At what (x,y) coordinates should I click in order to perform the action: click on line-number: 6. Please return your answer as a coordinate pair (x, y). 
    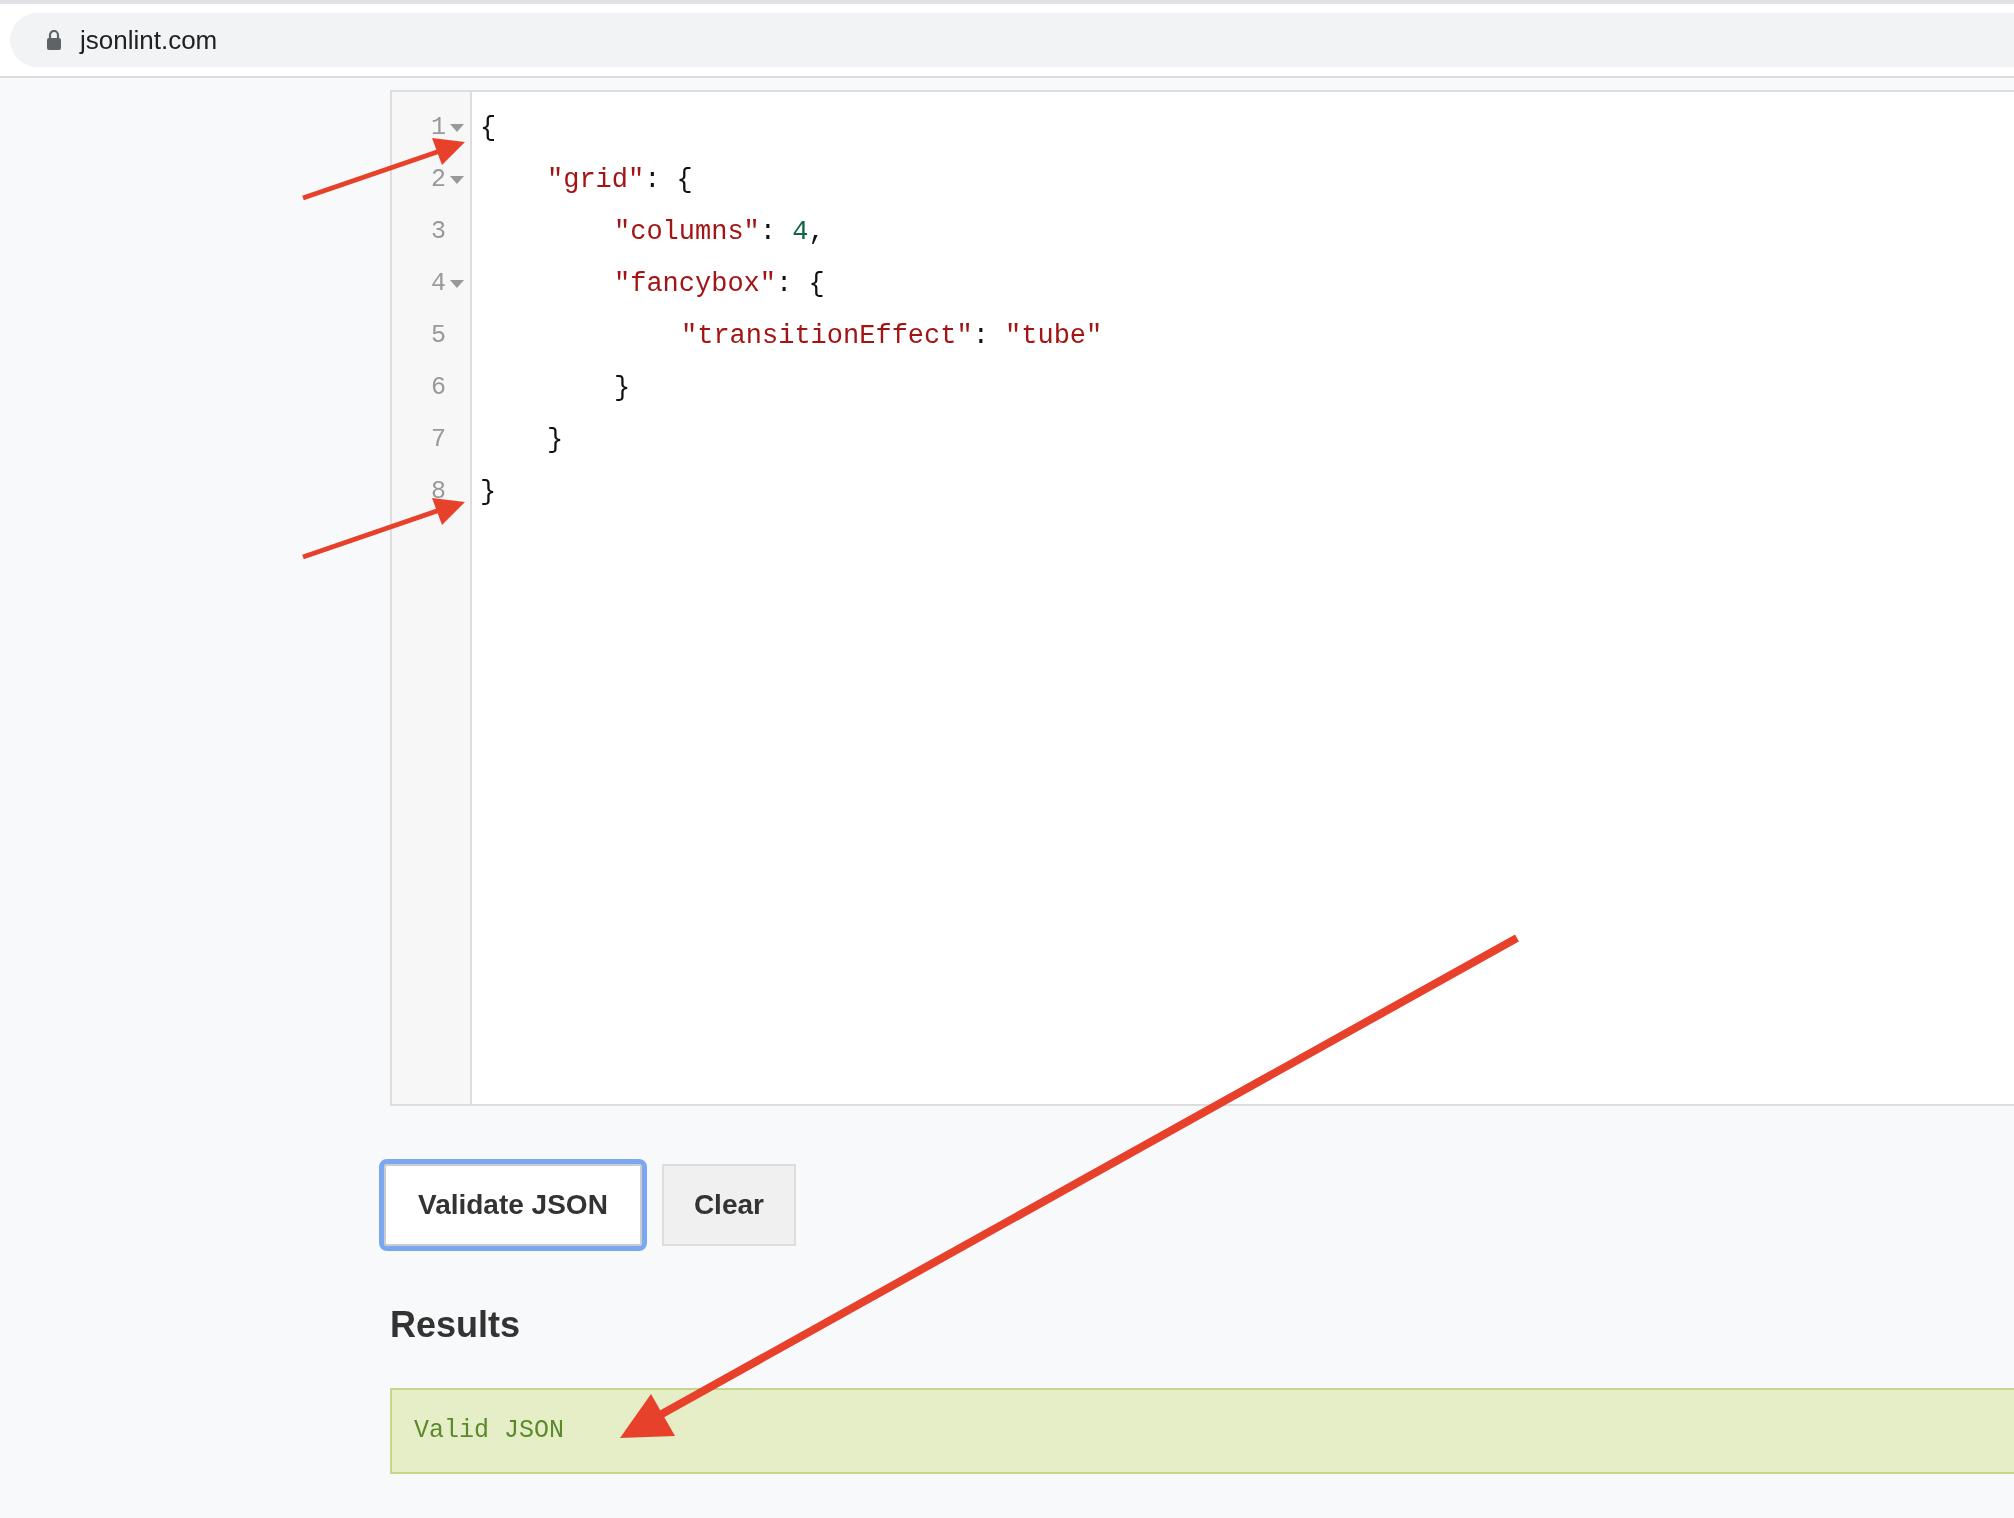
    Looking at the image, I should click on (438, 388).